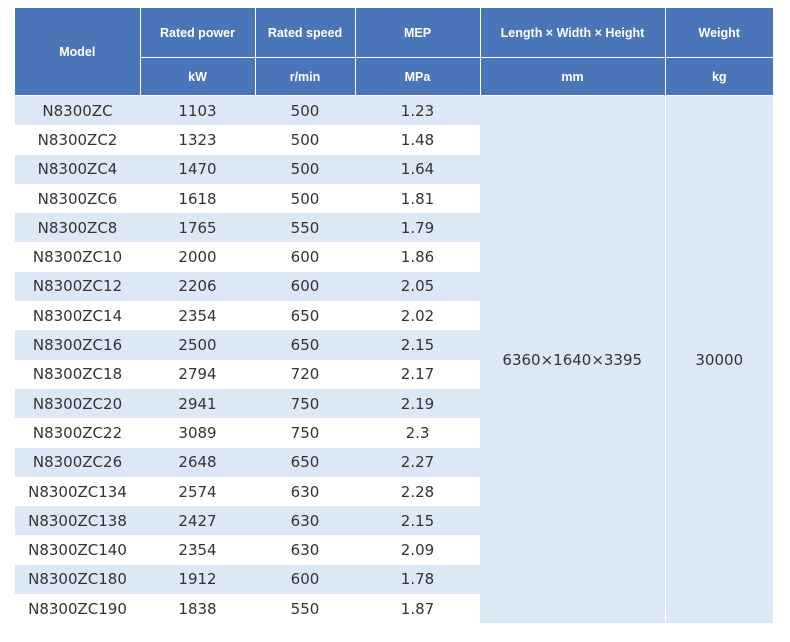  What do you see at coordinates (197, 433) in the screenshot?
I see `cell-rated-power: 3089` at bounding box center [197, 433].